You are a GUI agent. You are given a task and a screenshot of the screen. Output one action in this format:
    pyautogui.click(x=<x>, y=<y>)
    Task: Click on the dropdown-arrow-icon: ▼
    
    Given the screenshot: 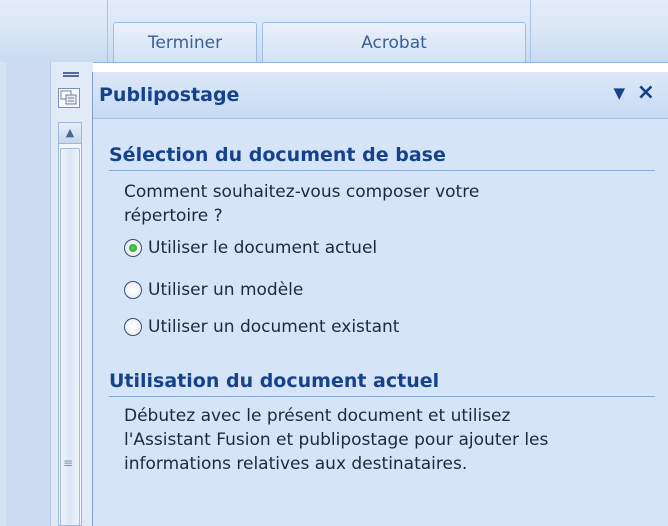 What is the action you would take?
    pyautogui.click(x=619, y=93)
    